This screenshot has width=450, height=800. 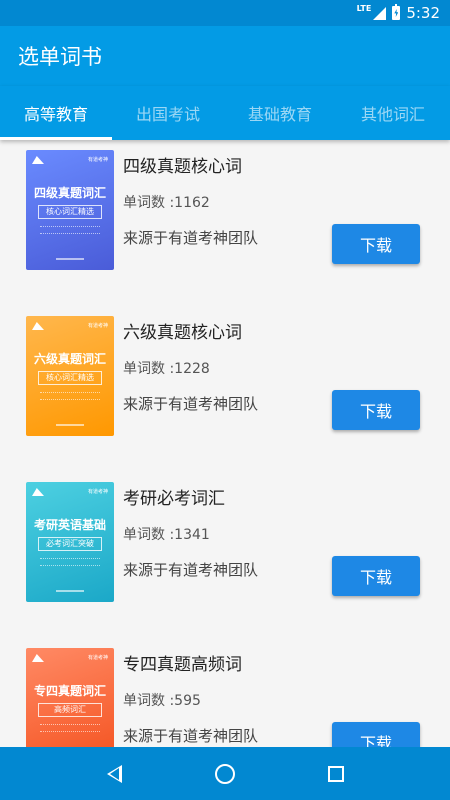 I want to click on tab-basic-education: 基础教育, so click(x=280, y=113).